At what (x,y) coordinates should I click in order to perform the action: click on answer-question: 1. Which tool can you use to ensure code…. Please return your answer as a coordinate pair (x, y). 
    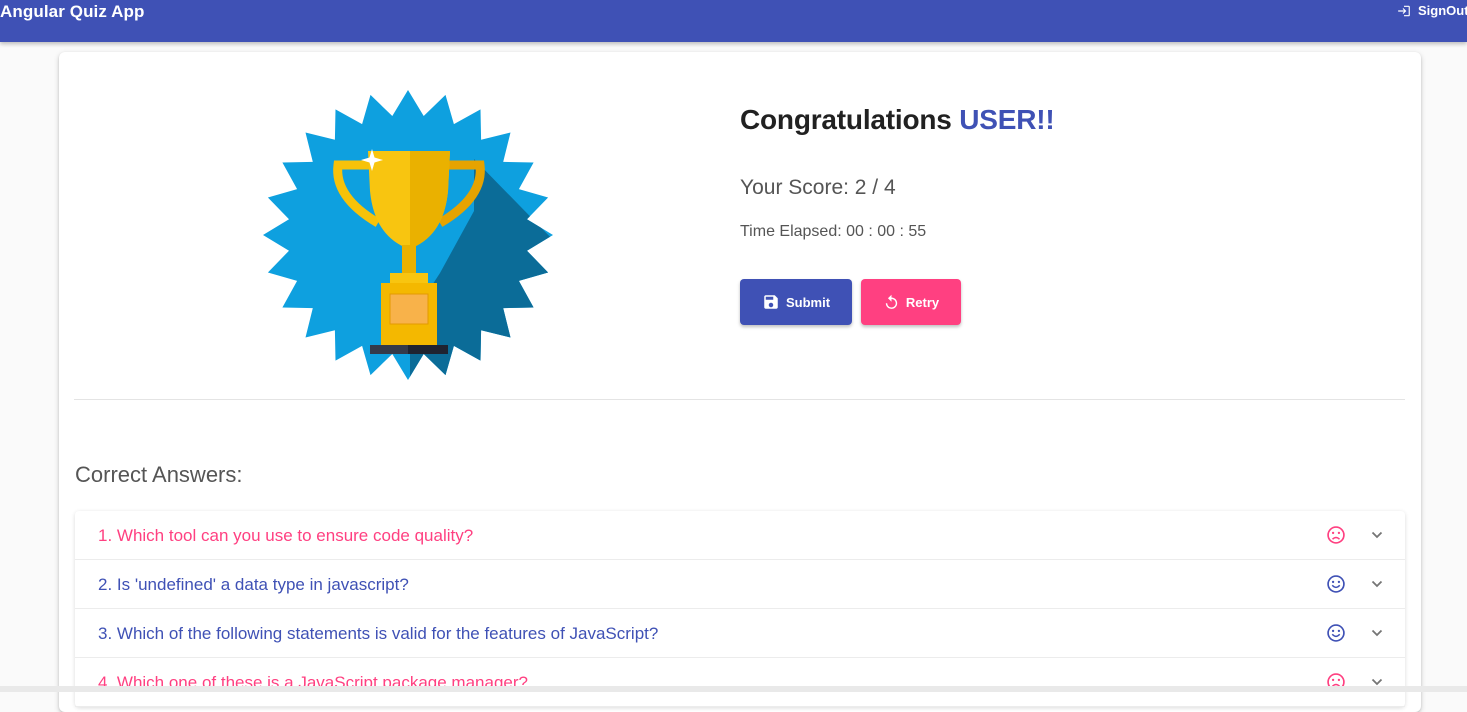
    Looking at the image, I should click on (286, 535).